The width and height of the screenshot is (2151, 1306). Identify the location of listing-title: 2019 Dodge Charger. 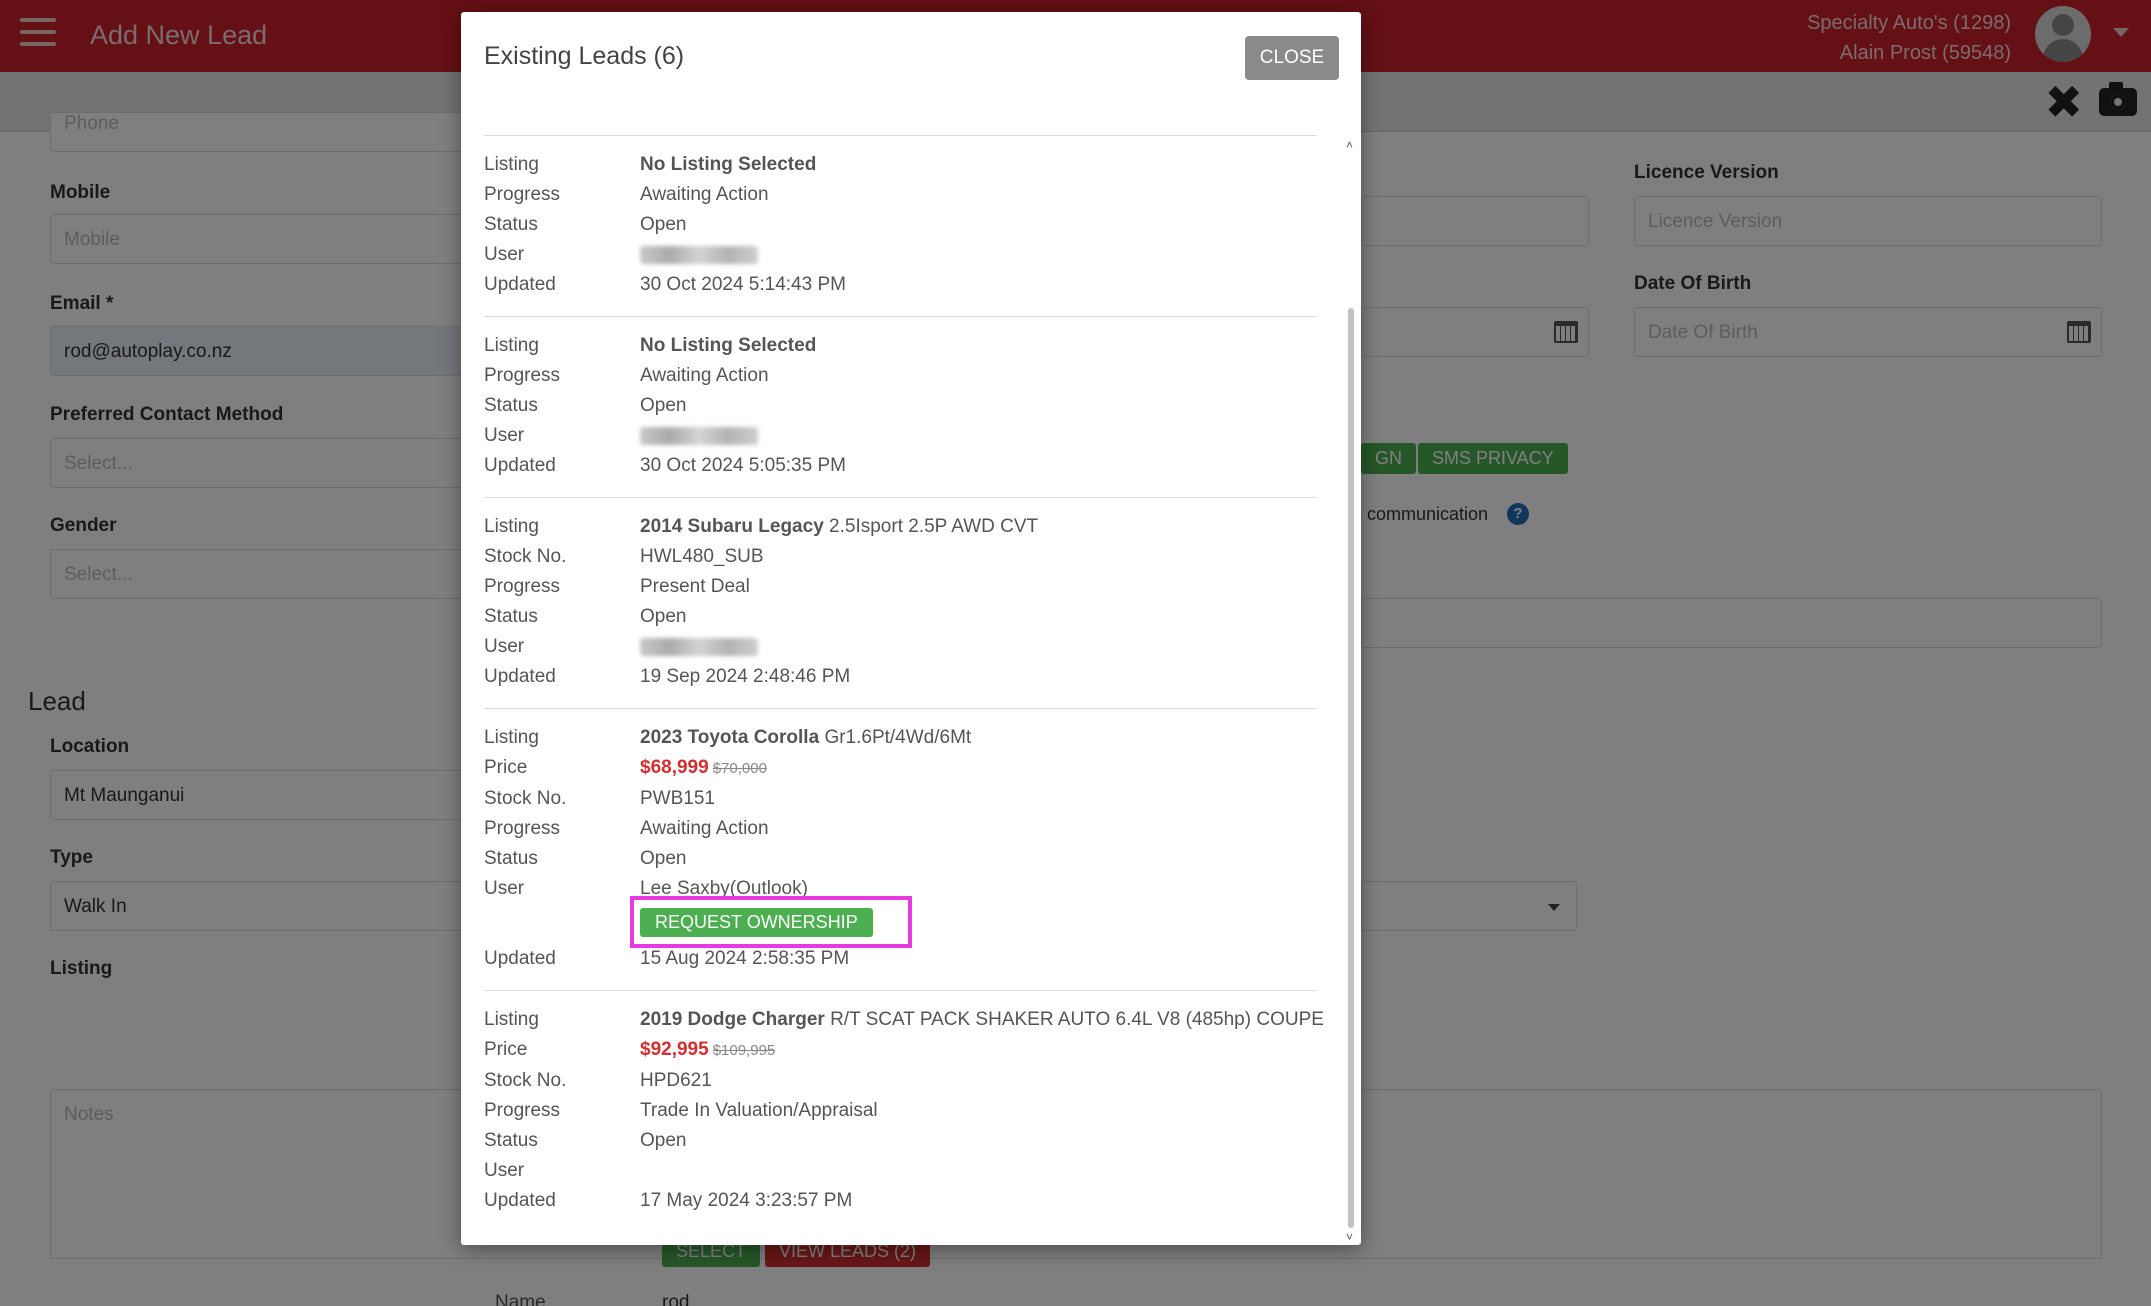
(732, 1019).